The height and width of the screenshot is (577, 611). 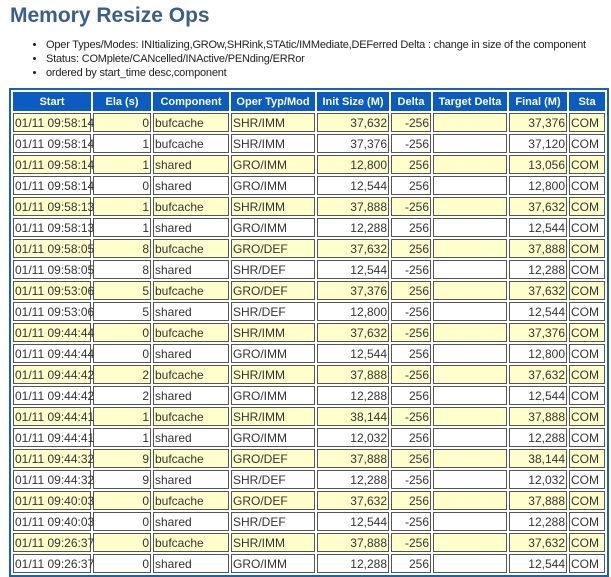 I want to click on column-header: Ela (s), so click(x=122, y=101).